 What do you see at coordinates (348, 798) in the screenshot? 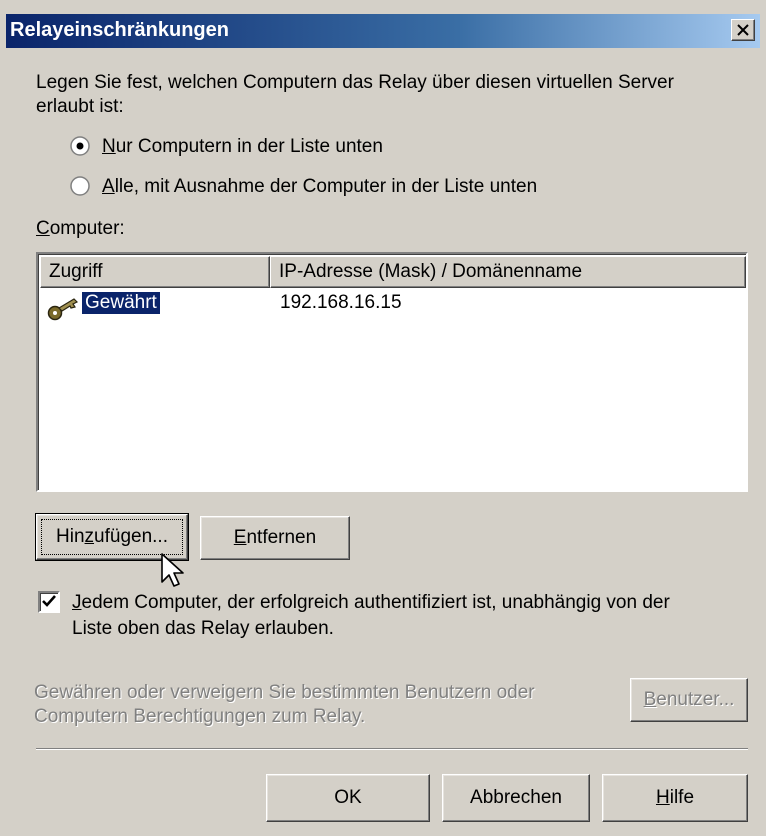
I see `ok-button: OK` at bounding box center [348, 798].